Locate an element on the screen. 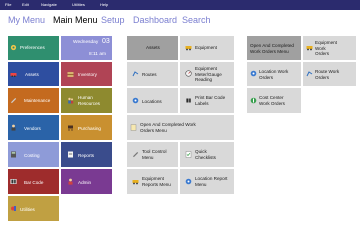  menu-navigate: Navigate is located at coordinates (49, 4).